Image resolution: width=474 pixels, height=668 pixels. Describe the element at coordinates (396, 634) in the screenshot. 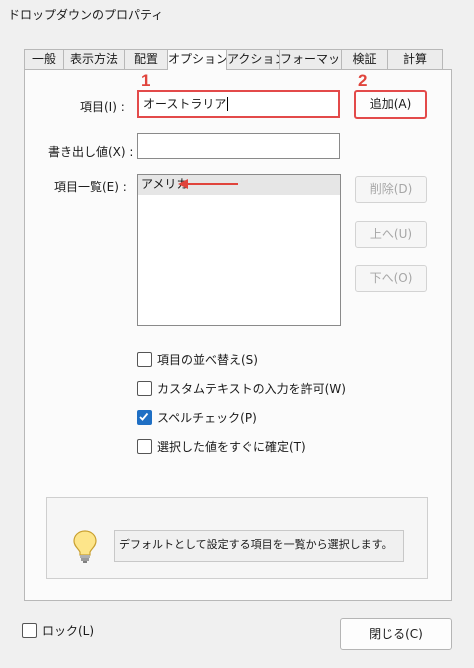

I see `close-button: 閉じる(C)` at that location.